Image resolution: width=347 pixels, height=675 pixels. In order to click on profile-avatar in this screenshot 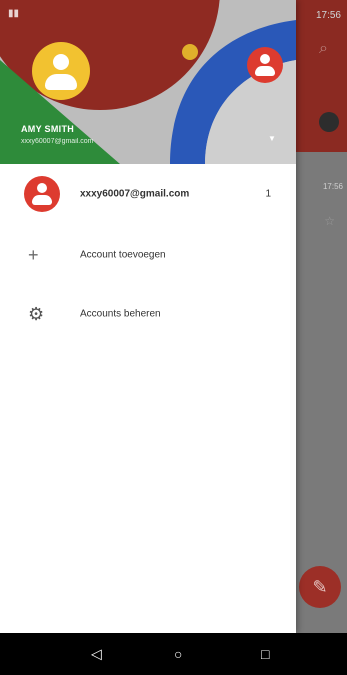, I will do `click(61, 71)`.